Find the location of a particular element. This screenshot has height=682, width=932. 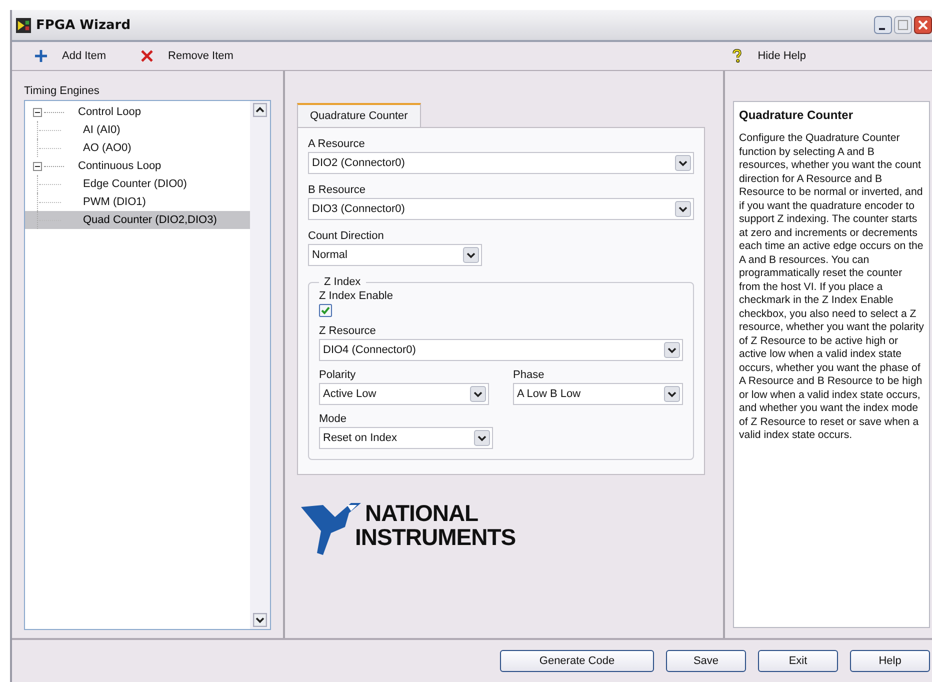

field-label: A Resource is located at coordinates (337, 144).